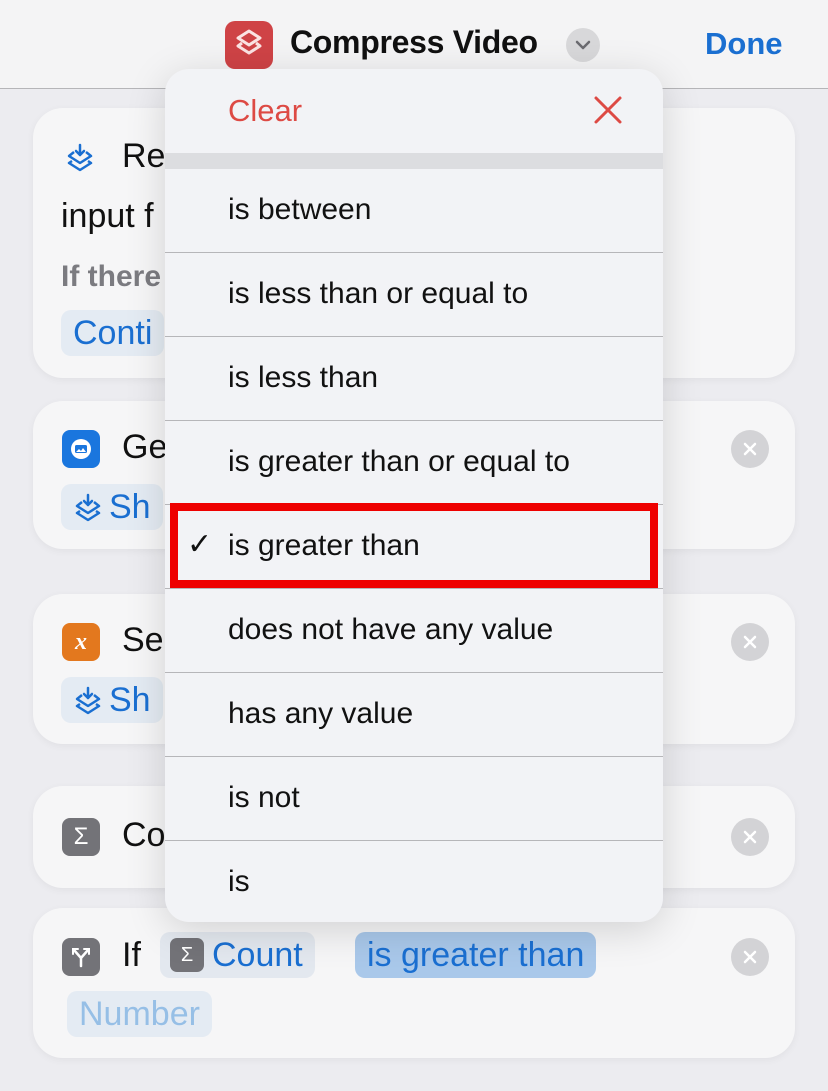  What do you see at coordinates (744, 44) in the screenshot?
I see `done-button: Done` at bounding box center [744, 44].